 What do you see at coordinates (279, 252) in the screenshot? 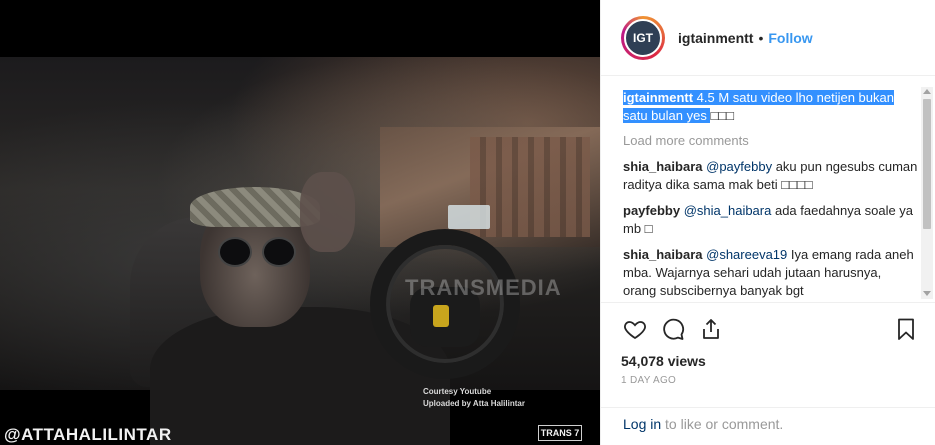
I see `sunglasses-right-lens` at bounding box center [279, 252].